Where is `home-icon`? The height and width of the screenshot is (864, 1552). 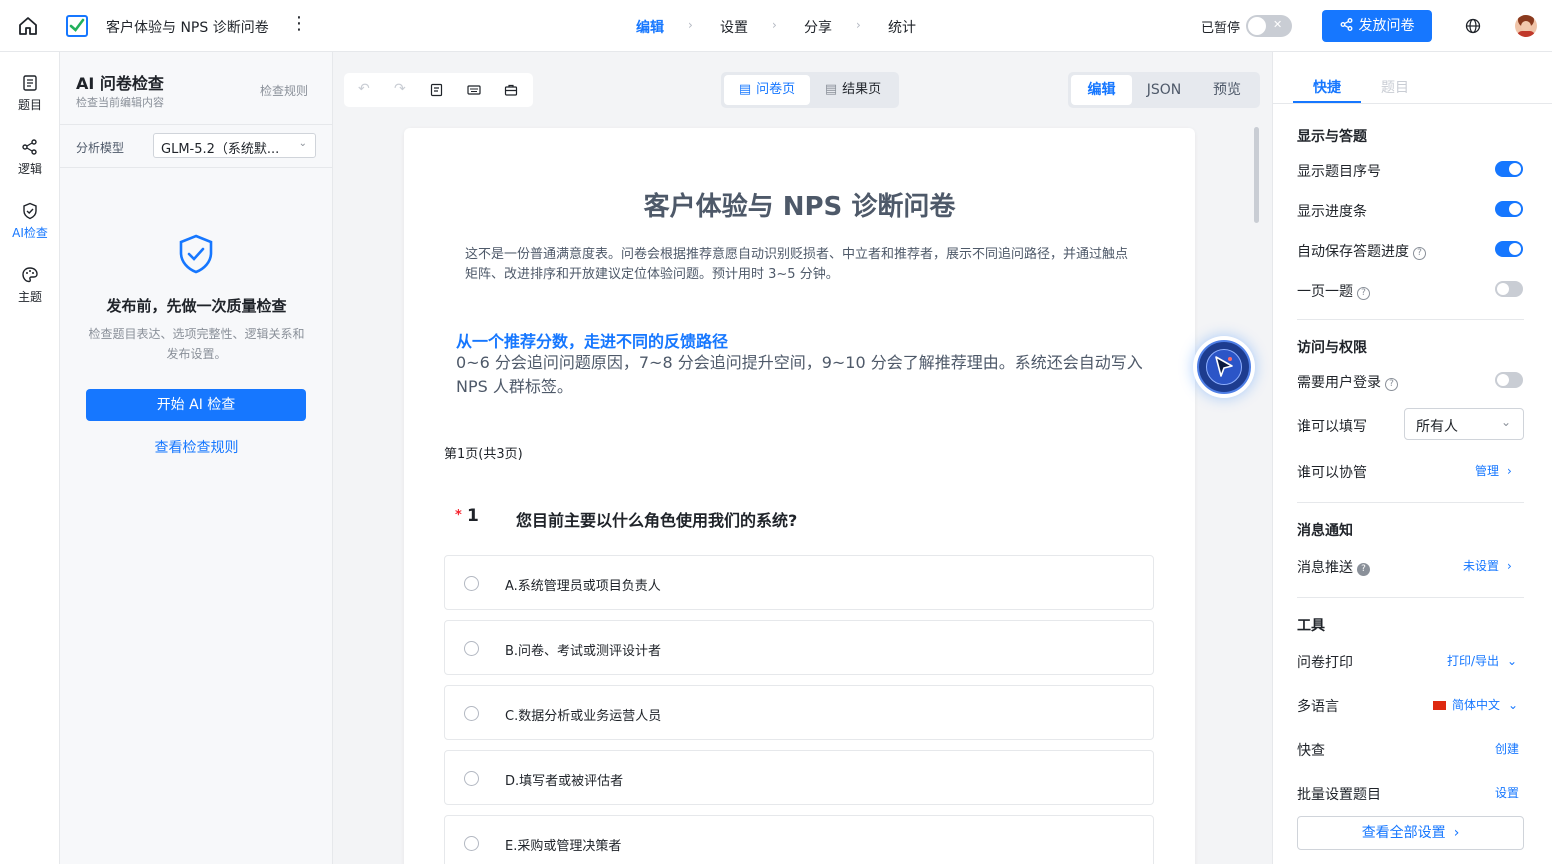
home-icon is located at coordinates (28, 26).